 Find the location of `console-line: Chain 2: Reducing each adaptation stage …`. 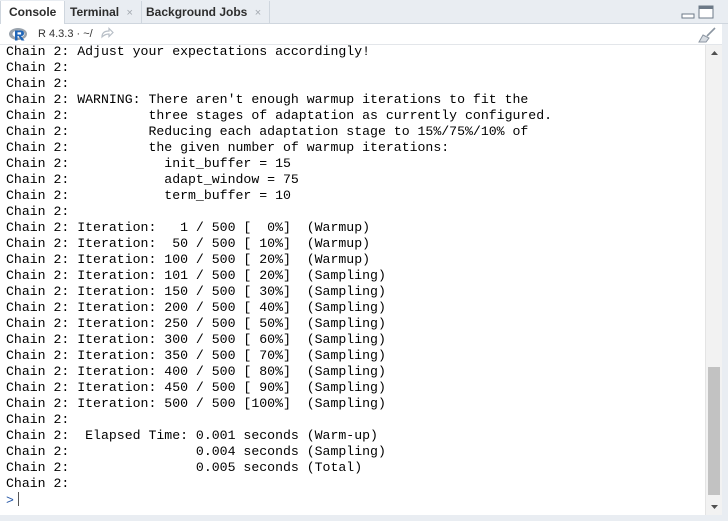

console-line: Chain 2: Reducing each adaptation stage … is located at coordinates (267, 131).